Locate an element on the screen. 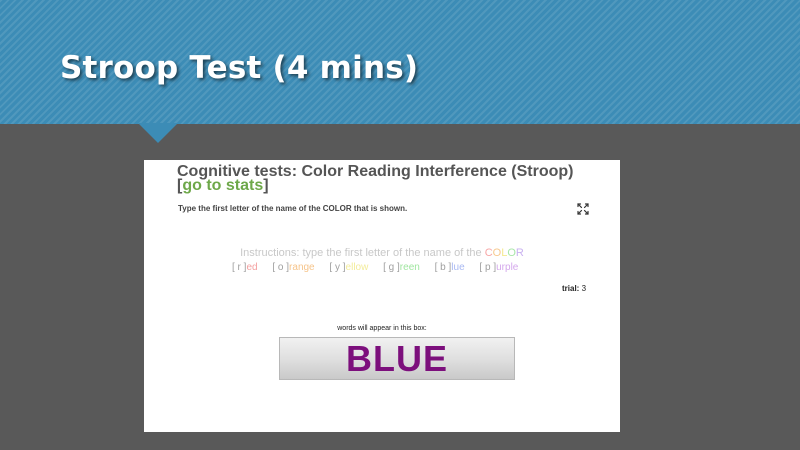 Image resolution: width=800 pixels, height=450 pixels. banner-notch is located at coordinates (158, 133).